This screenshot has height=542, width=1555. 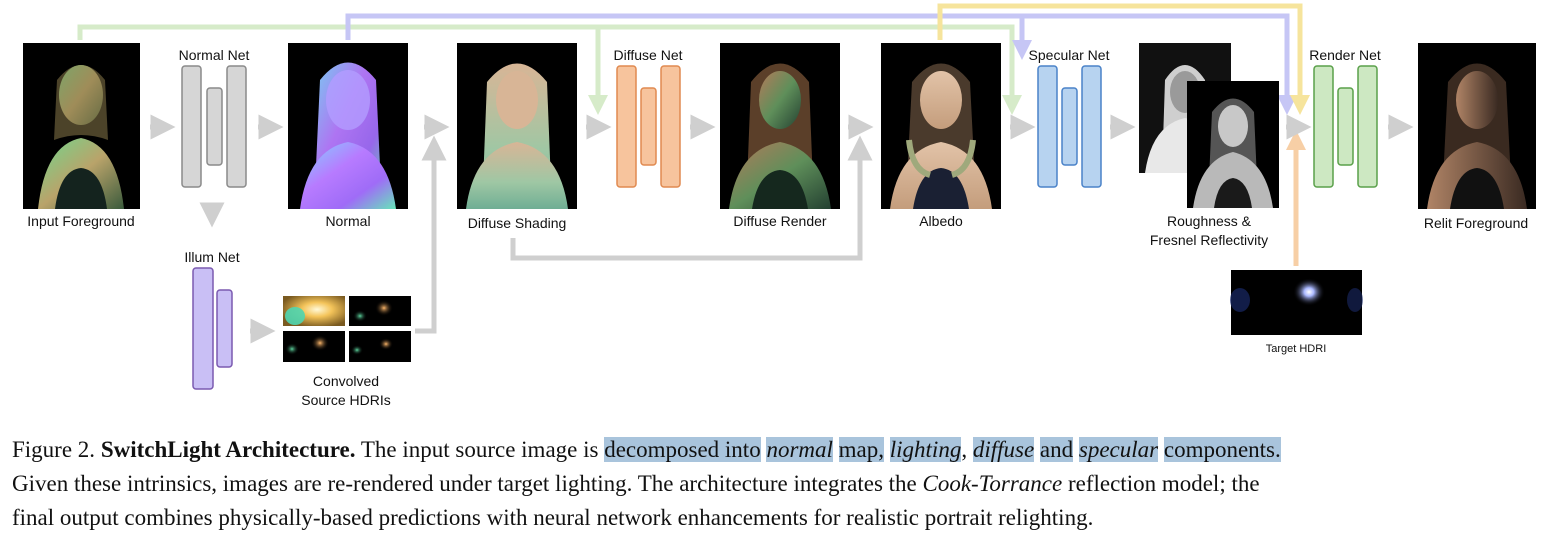 What do you see at coordinates (1056, 449) in the screenshot?
I see `caption-highlight-3: and` at bounding box center [1056, 449].